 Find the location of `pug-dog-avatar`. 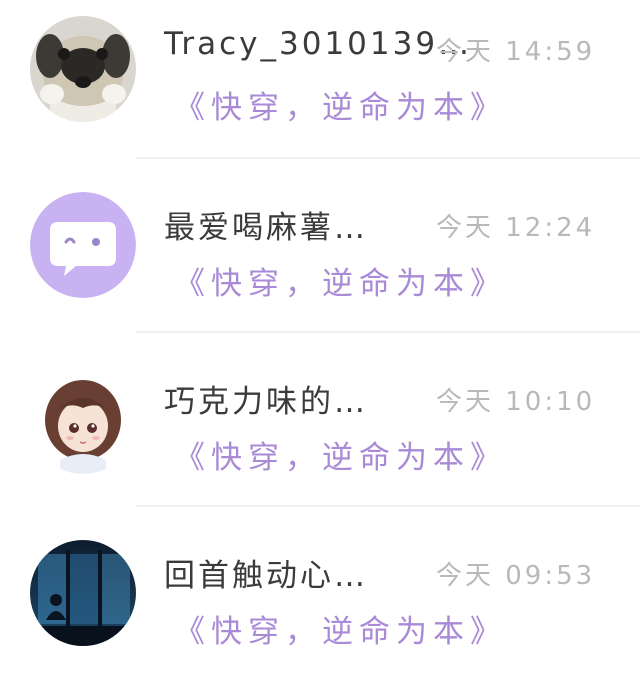

pug-dog-avatar is located at coordinates (83, 69).